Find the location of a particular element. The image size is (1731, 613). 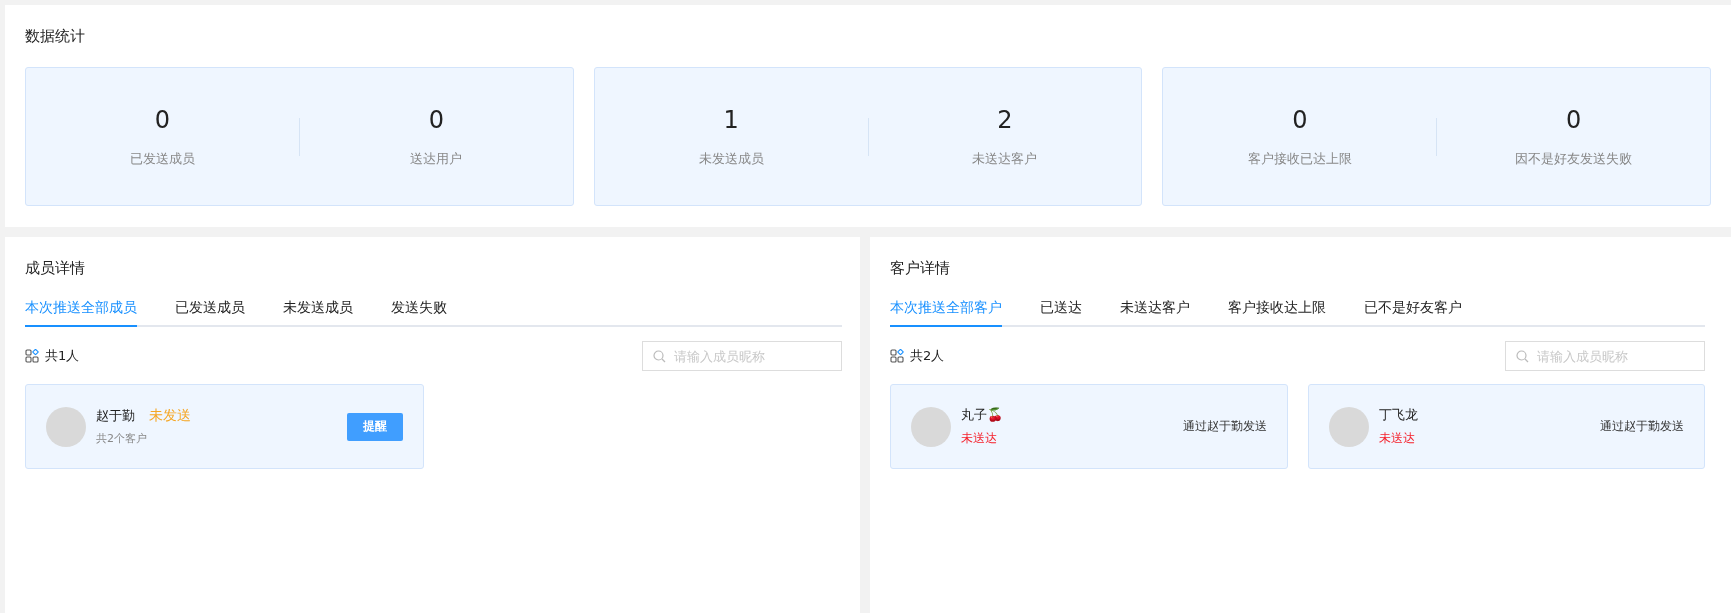

tab: 已送达 is located at coordinates (1061, 310).